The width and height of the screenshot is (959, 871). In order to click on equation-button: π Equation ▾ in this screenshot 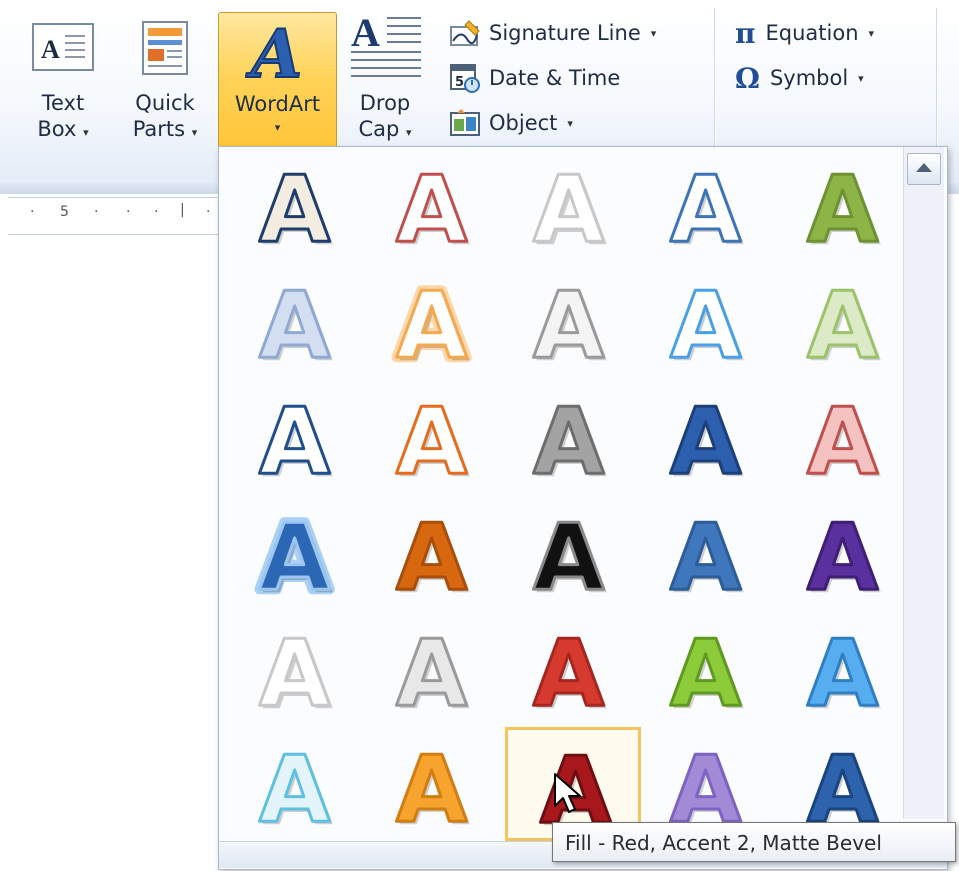, I will do `click(804, 33)`.